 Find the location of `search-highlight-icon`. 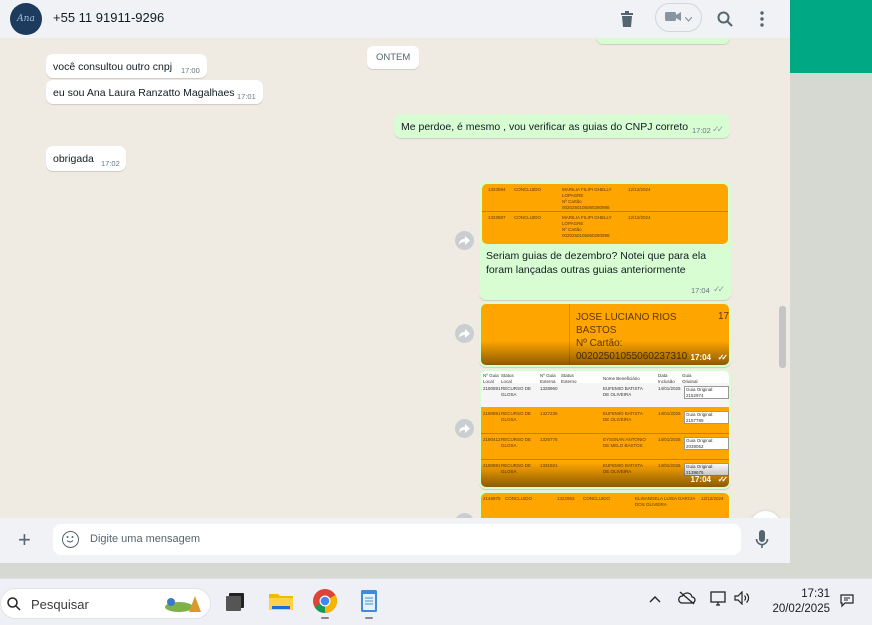

search-highlight-icon is located at coordinates (184, 604).